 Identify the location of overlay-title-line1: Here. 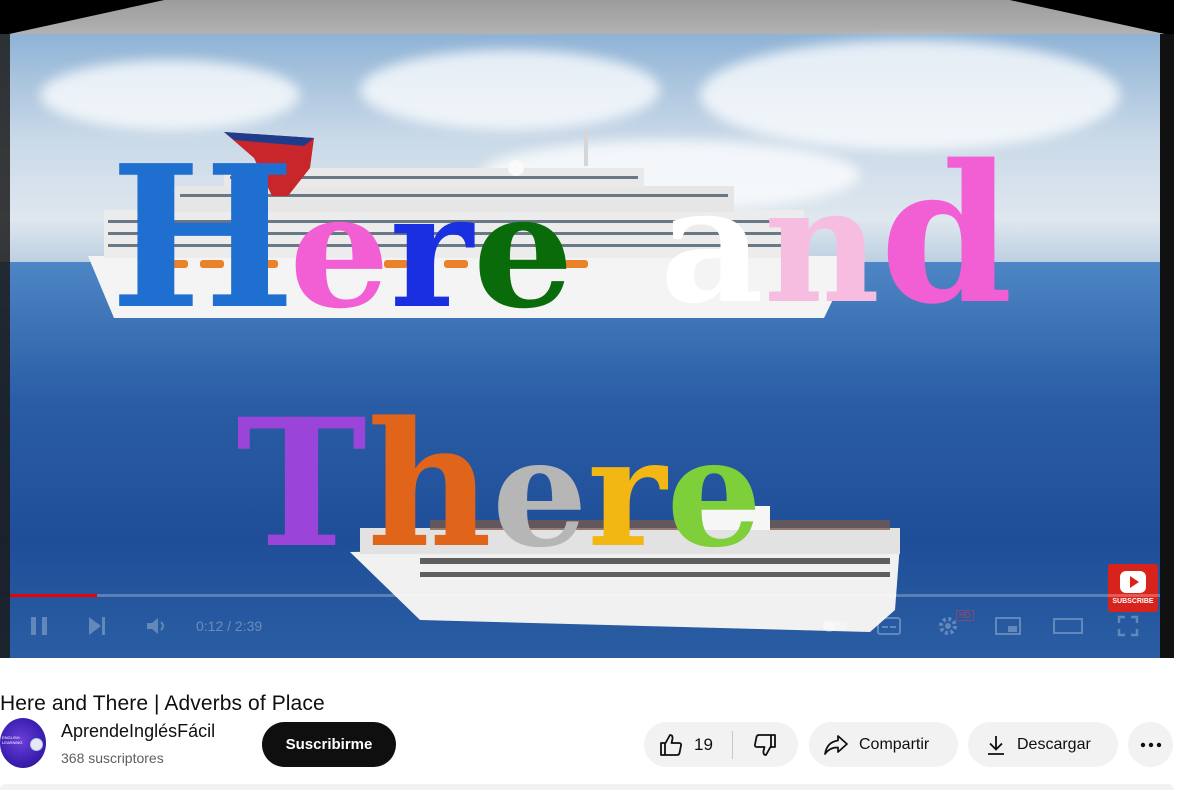
(342, 238).